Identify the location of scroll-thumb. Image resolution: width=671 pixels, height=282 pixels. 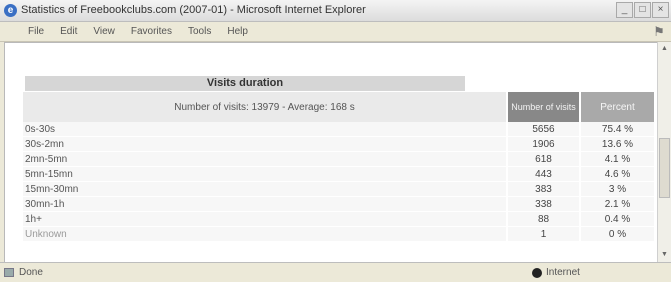
(664, 168).